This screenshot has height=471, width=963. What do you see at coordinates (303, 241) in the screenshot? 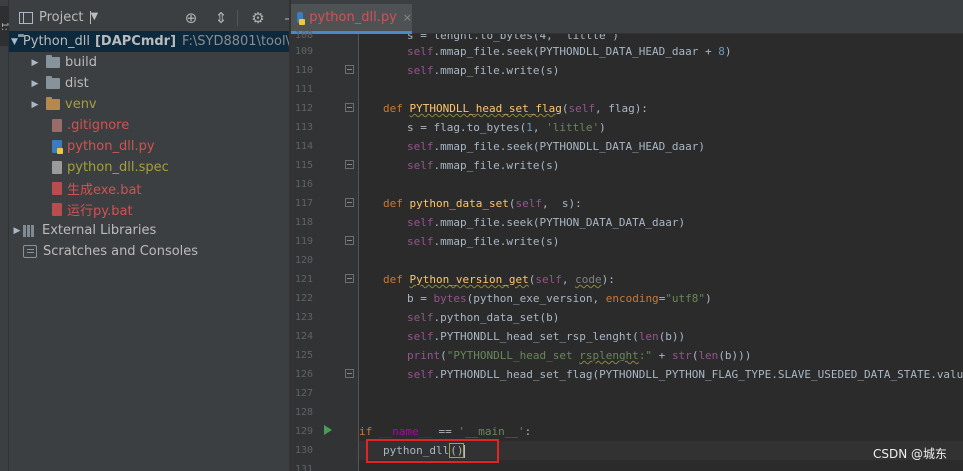
I see `line-number: 119` at bounding box center [303, 241].